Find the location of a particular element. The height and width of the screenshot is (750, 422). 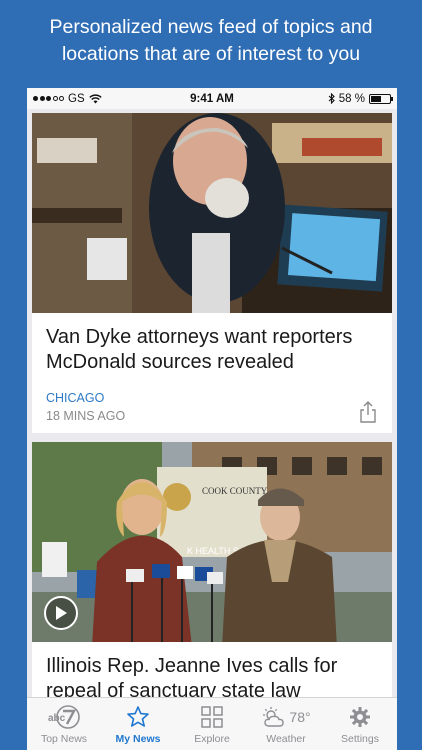

weather-temperature: 78° is located at coordinates (300, 717).